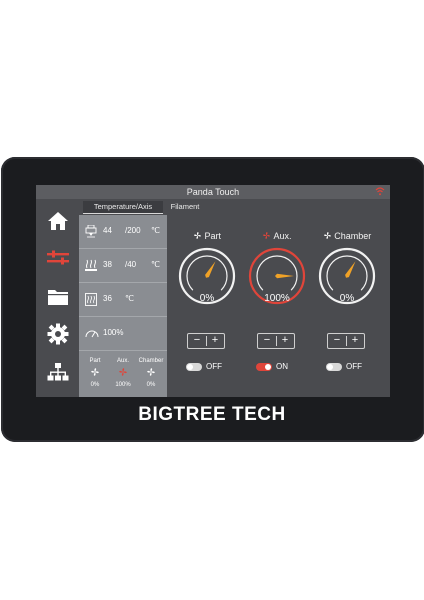  I want to click on nav-controls, so click(58, 258).